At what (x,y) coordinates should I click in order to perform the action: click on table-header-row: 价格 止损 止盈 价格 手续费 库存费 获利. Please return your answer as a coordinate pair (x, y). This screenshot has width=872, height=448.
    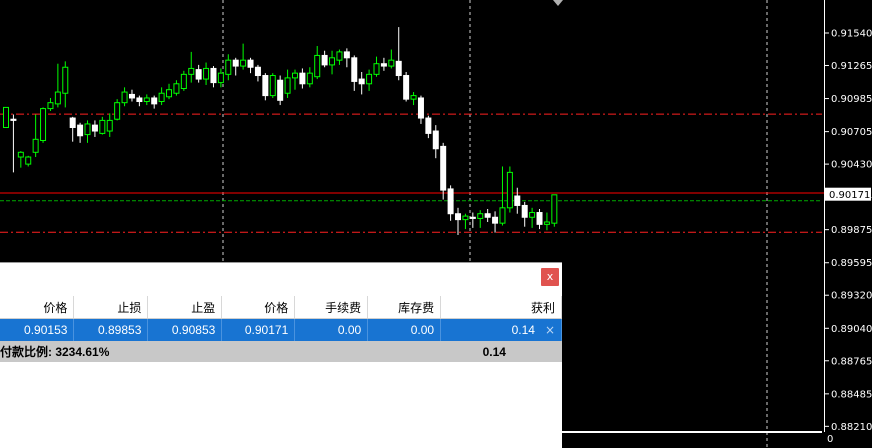
    Looking at the image, I should click on (281, 307).